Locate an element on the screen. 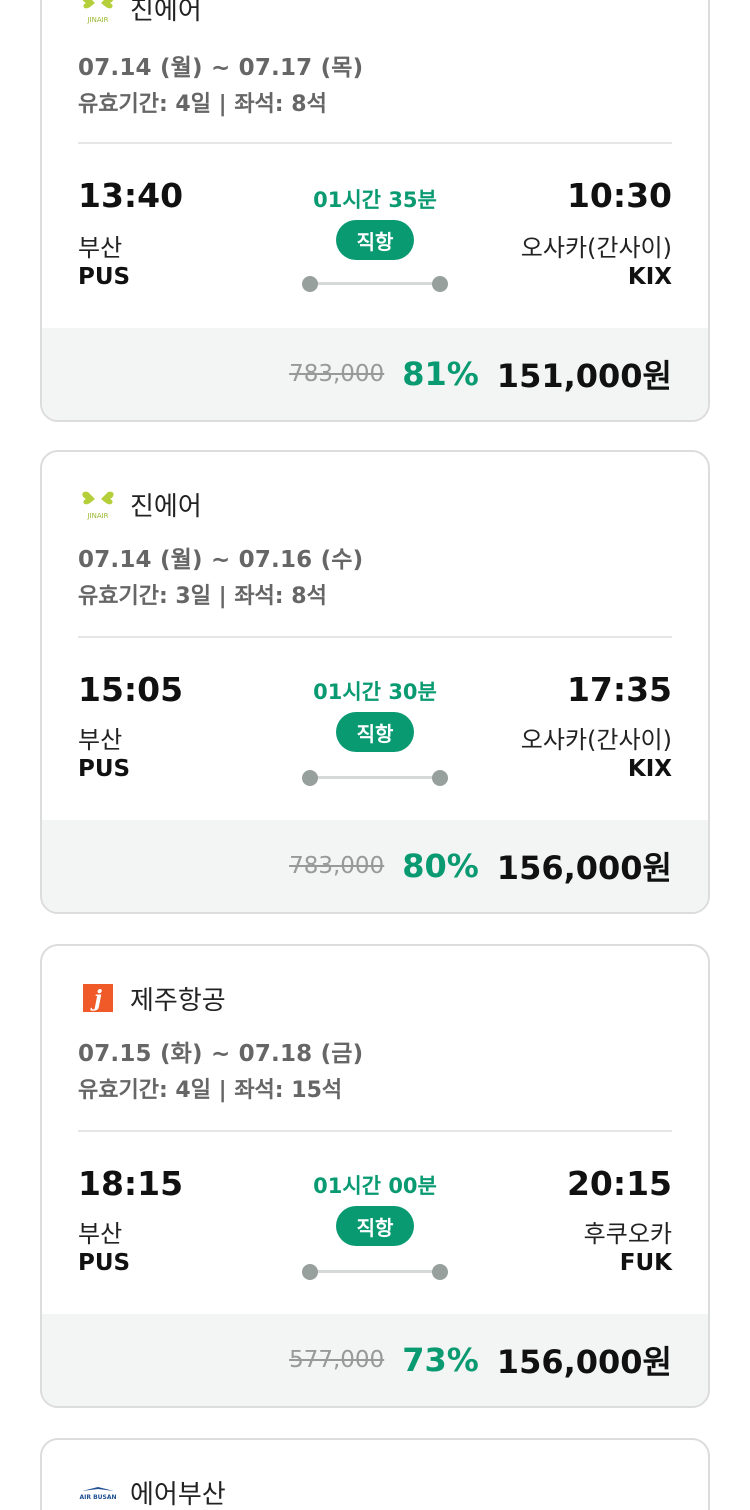 The height and width of the screenshot is (1510, 750). arrival-time: 10:30 is located at coordinates (619, 195).